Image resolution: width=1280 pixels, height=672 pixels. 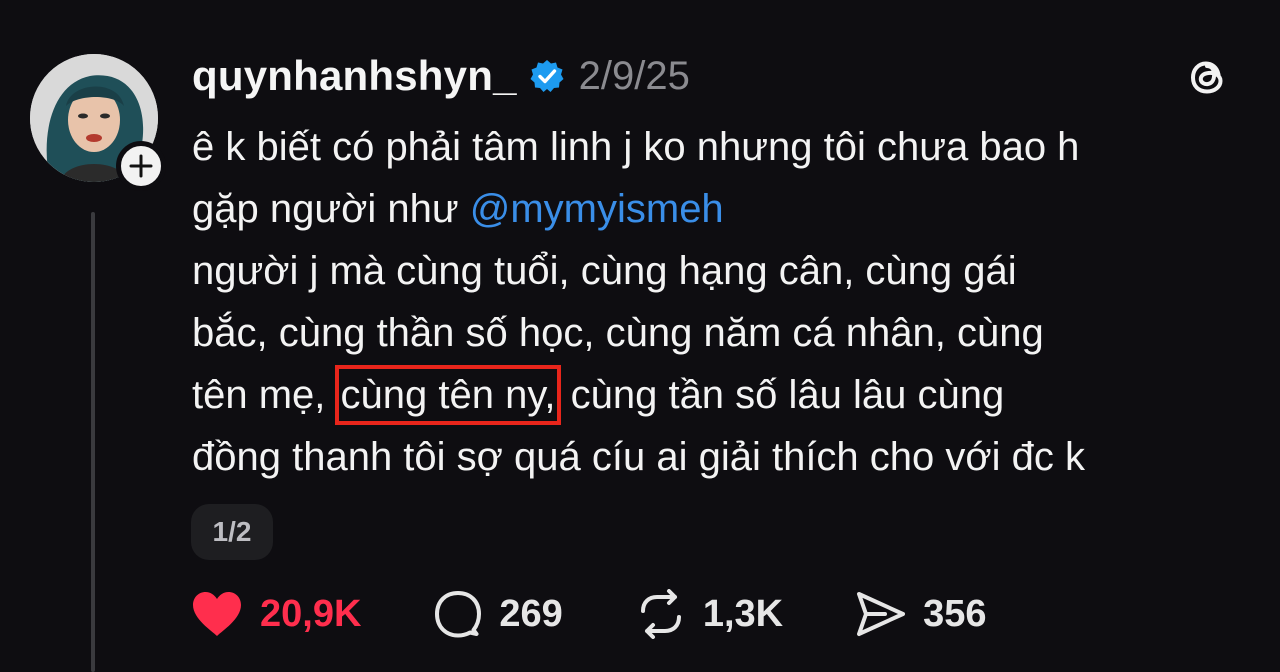 What do you see at coordinates (458, 614) in the screenshot?
I see `comment-bubble-icon` at bounding box center [458, 614].